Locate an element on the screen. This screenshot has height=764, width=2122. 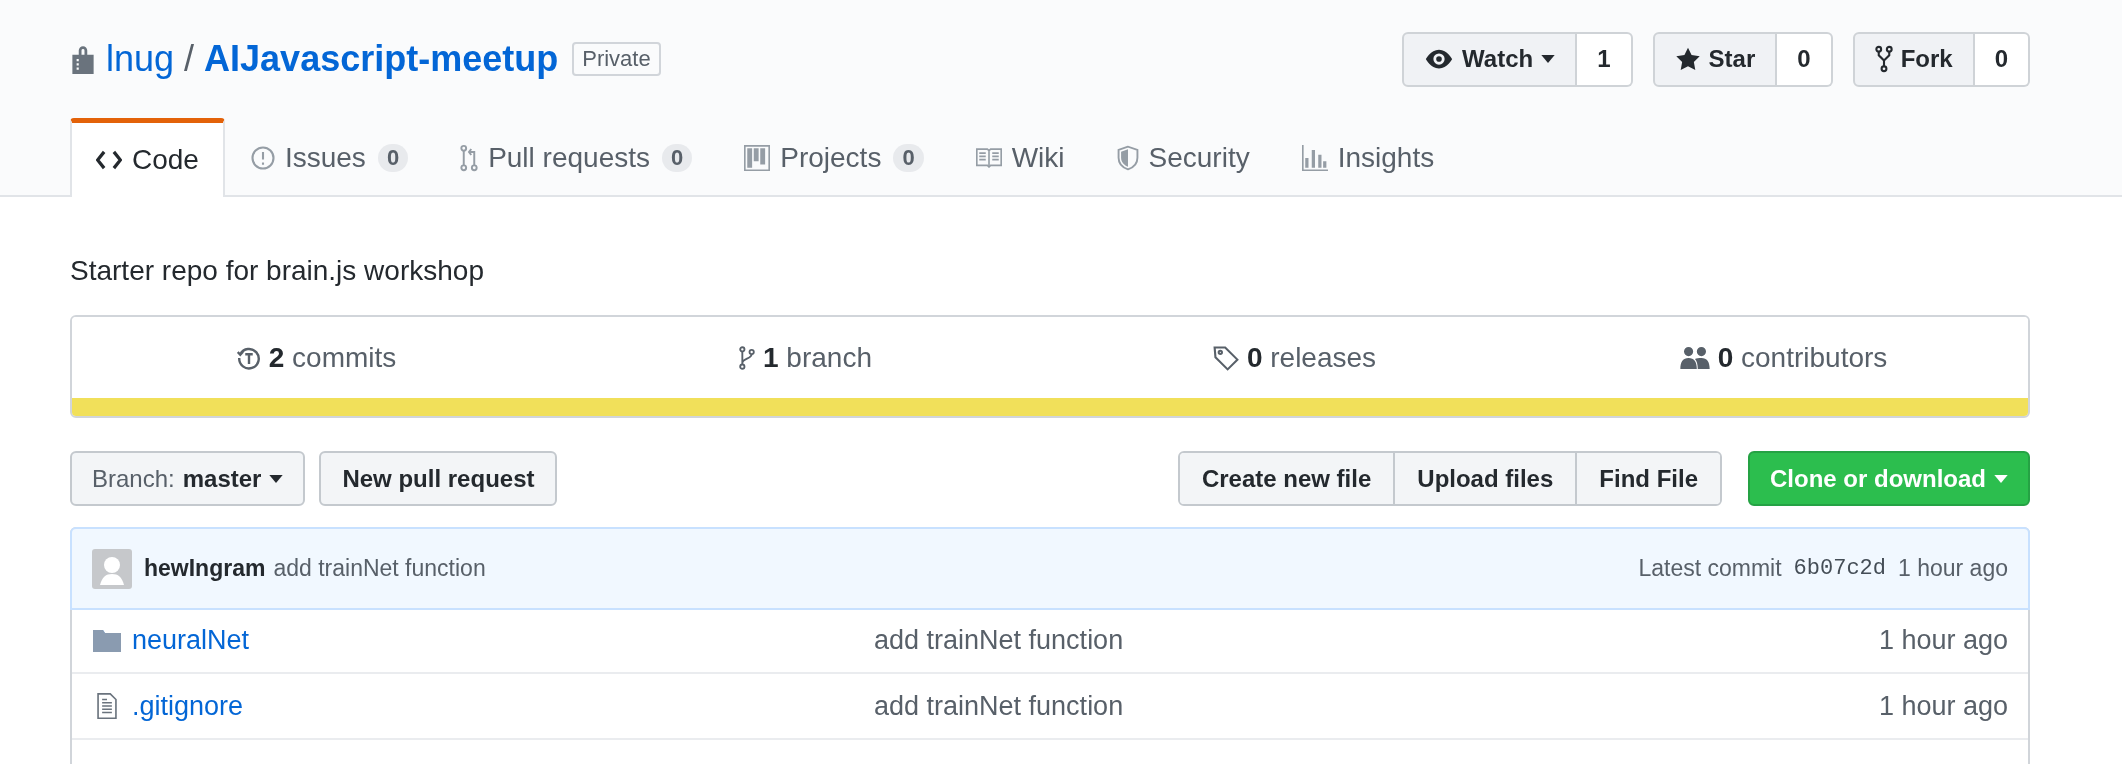
book-icon is located at coordinates (988, 157).